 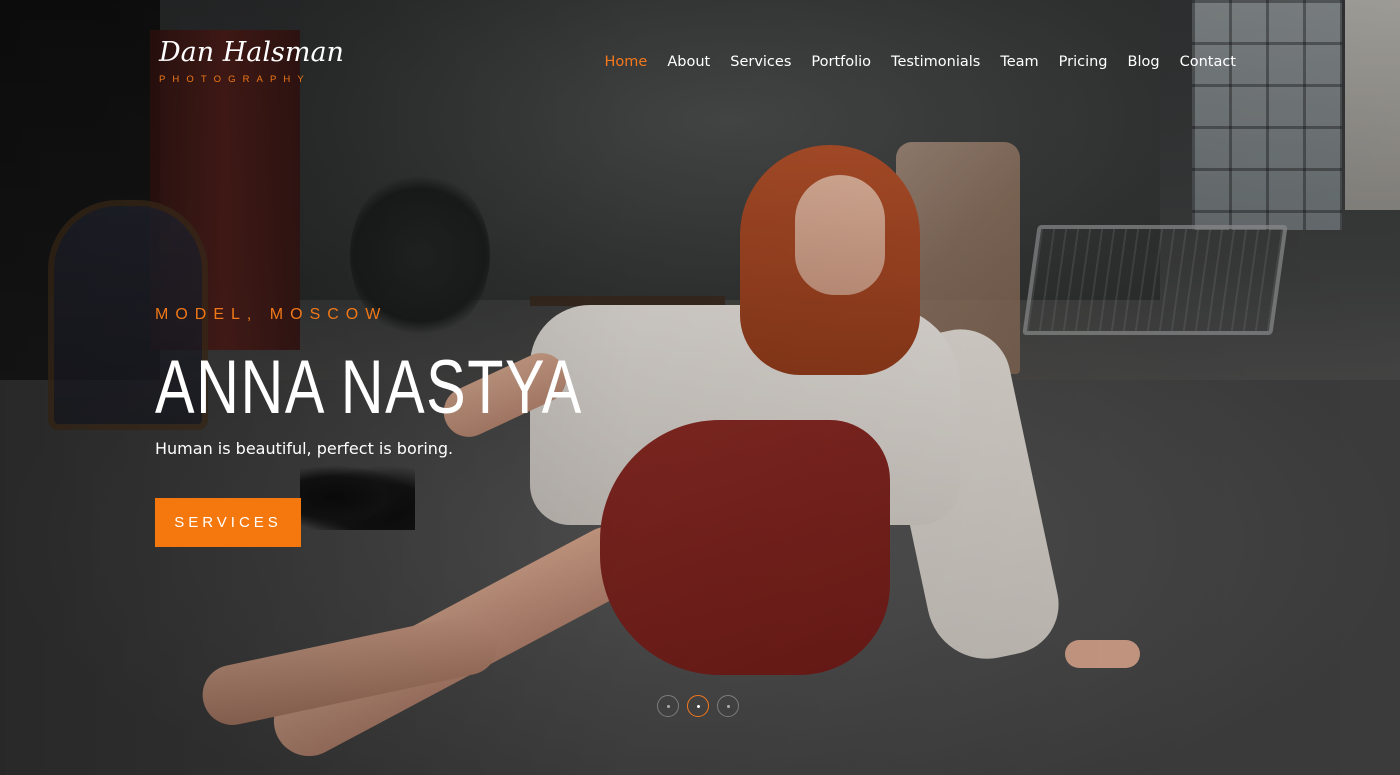 What do you see at coordinates (369, 387) in the screenshot?
I see `hero-headline: ANNA NASTYA` at bounding box center [369, 387].